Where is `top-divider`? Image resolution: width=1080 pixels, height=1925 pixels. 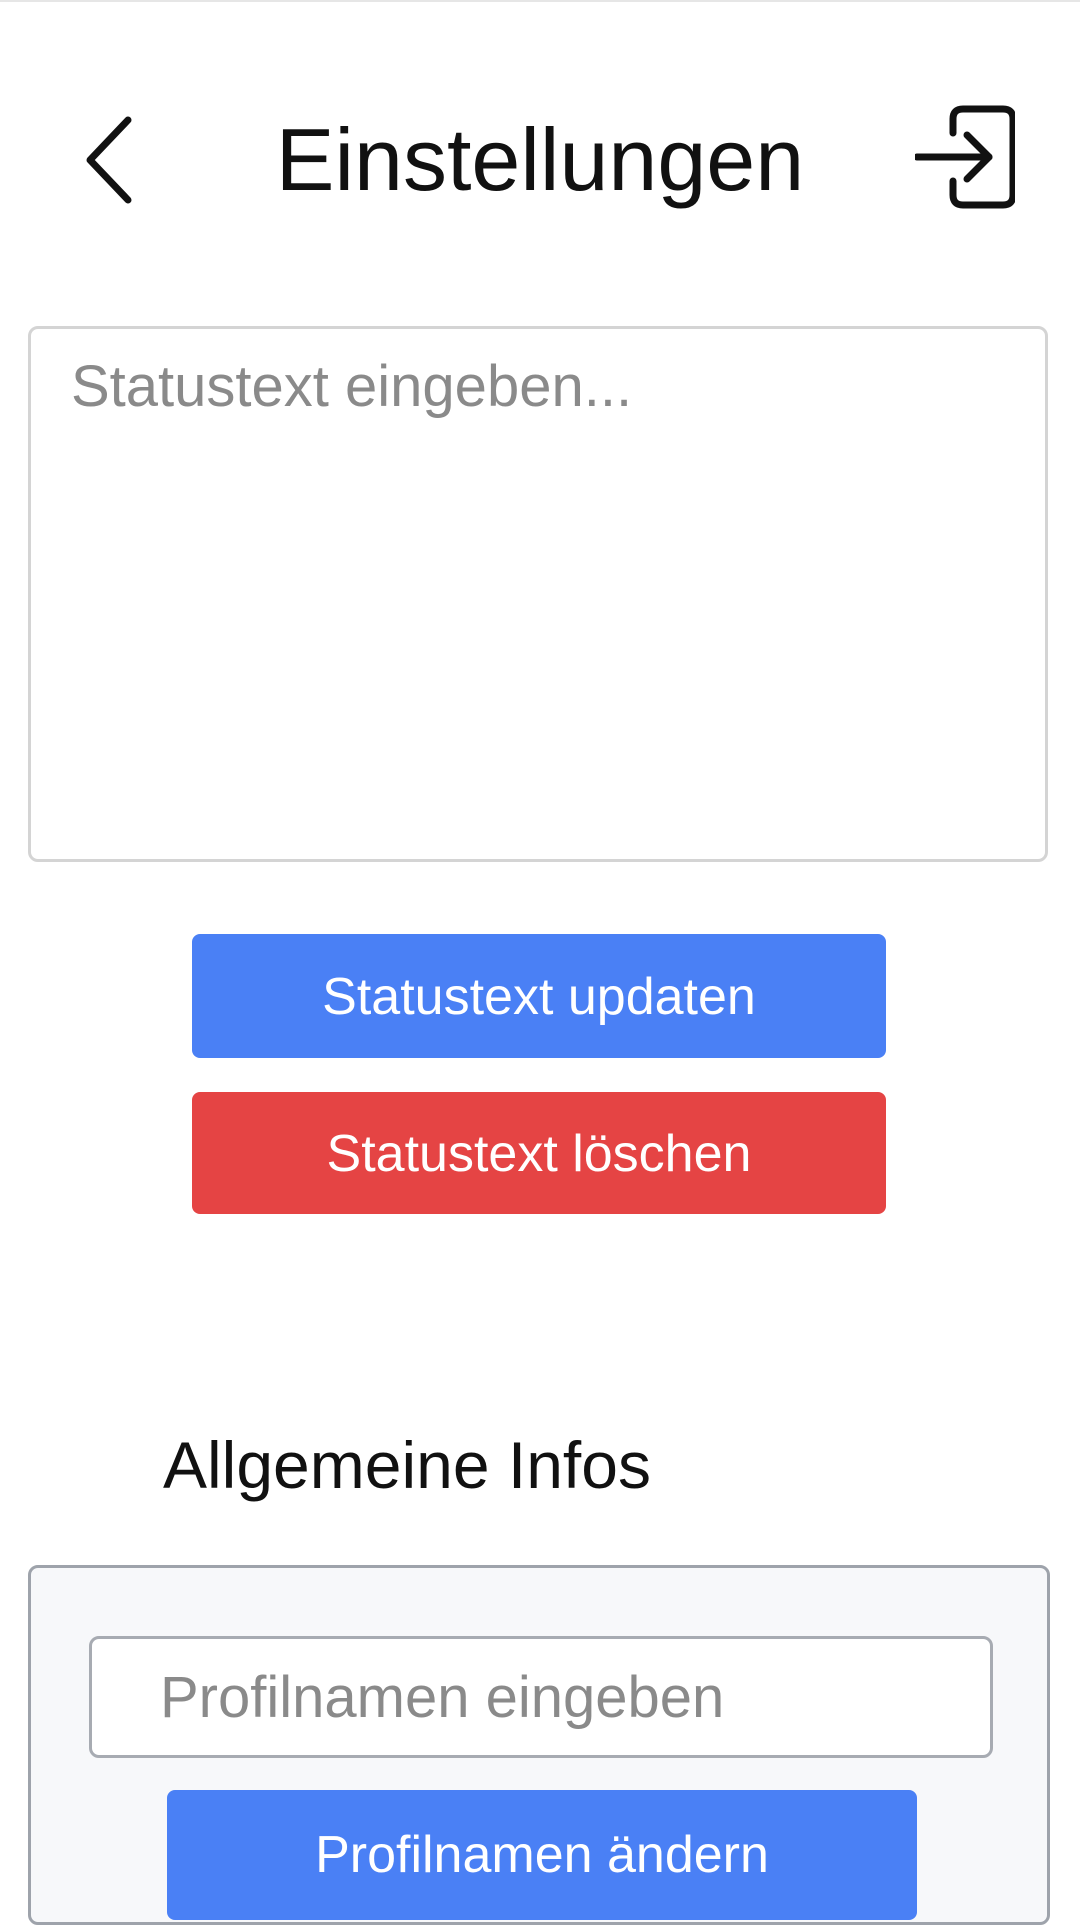
top-divider is located at coordinates (540, 1).